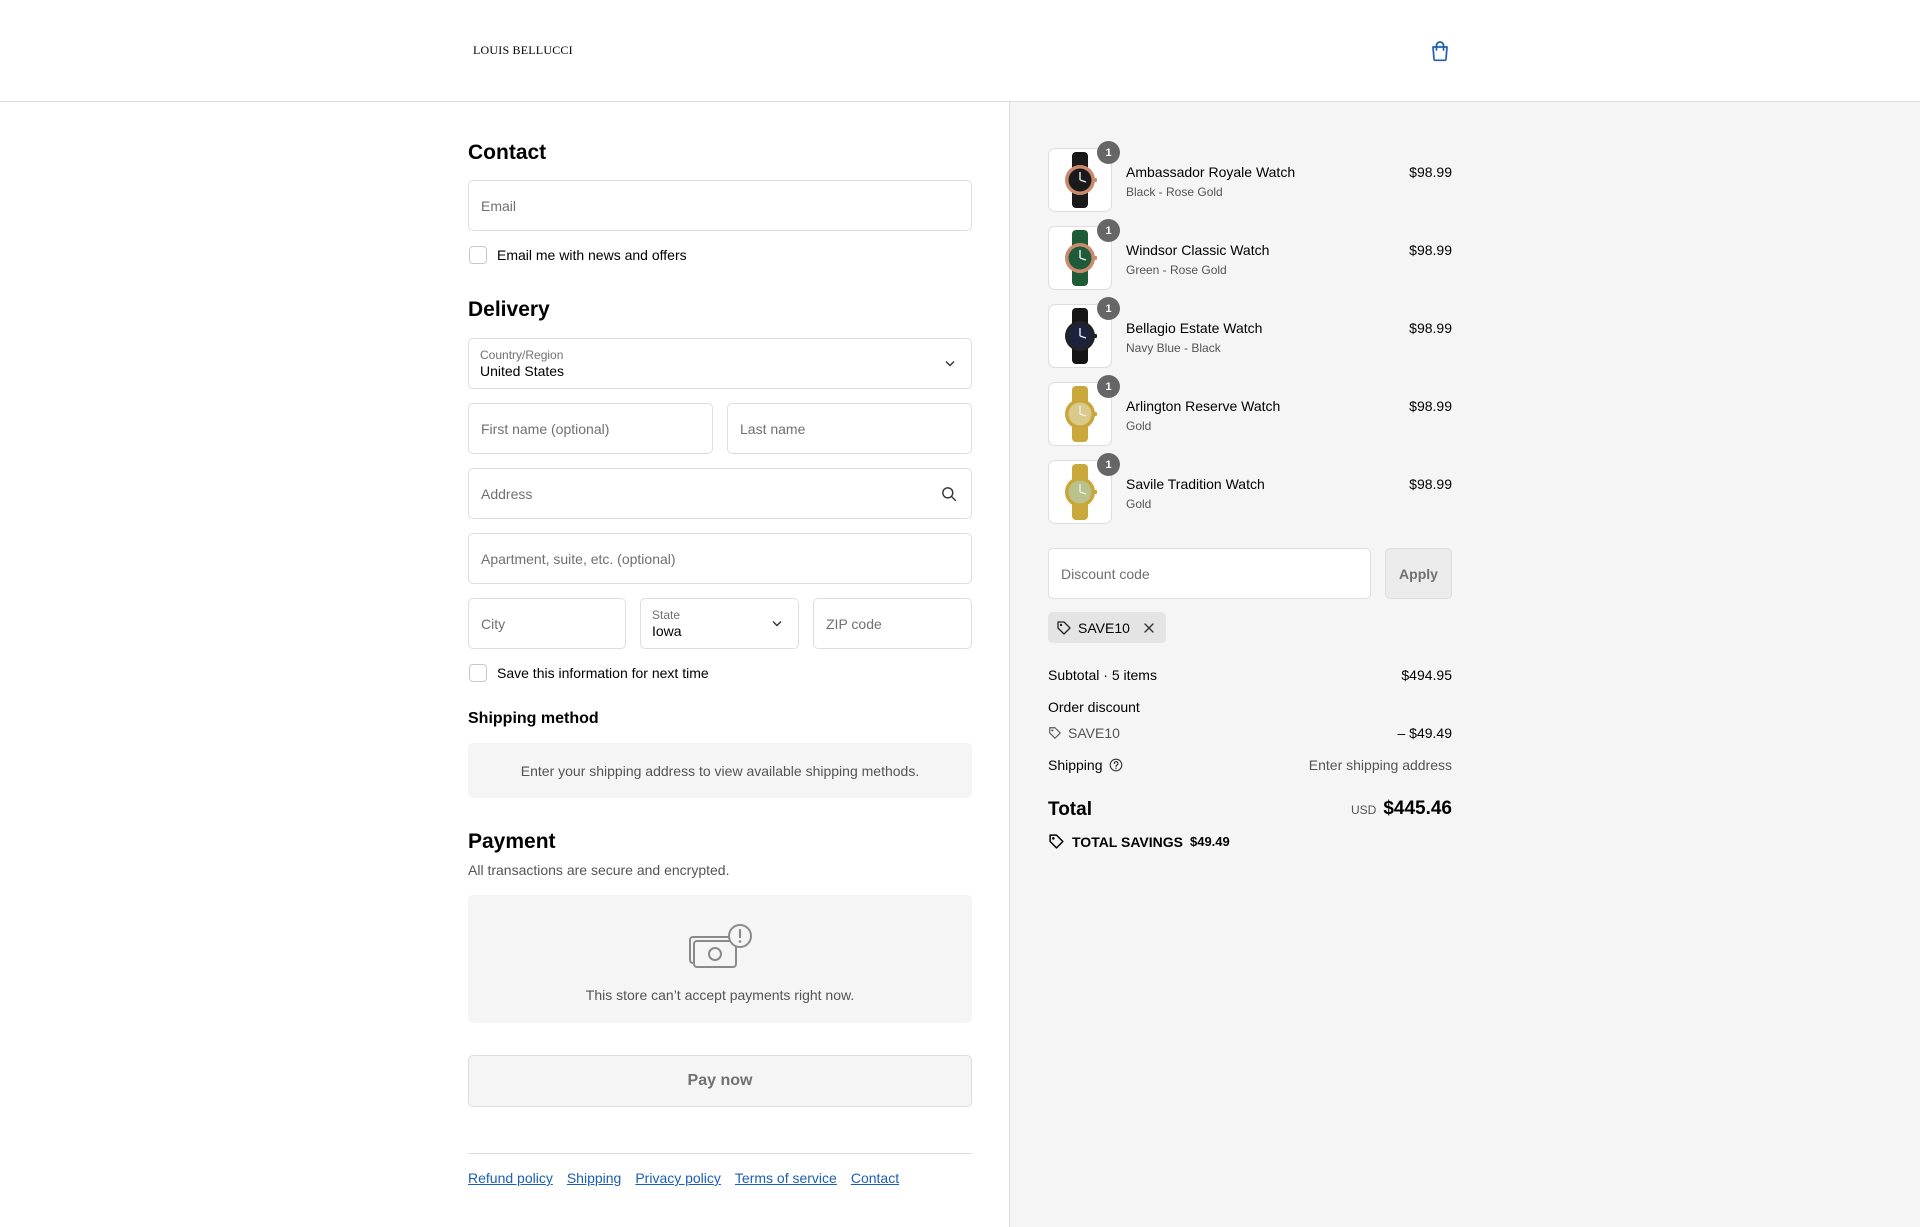  What do you see at coordinates (1426, 675) in the screenshot?
I see `subtotal-value: $494.95` at bounding box center [1426, 675].